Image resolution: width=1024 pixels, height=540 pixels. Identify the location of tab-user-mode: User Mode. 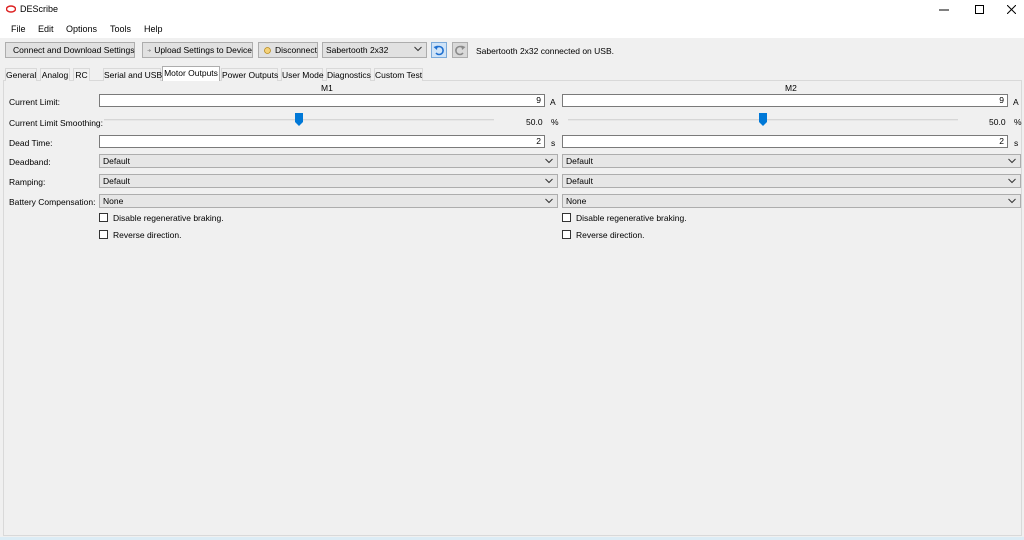
(302, 74).